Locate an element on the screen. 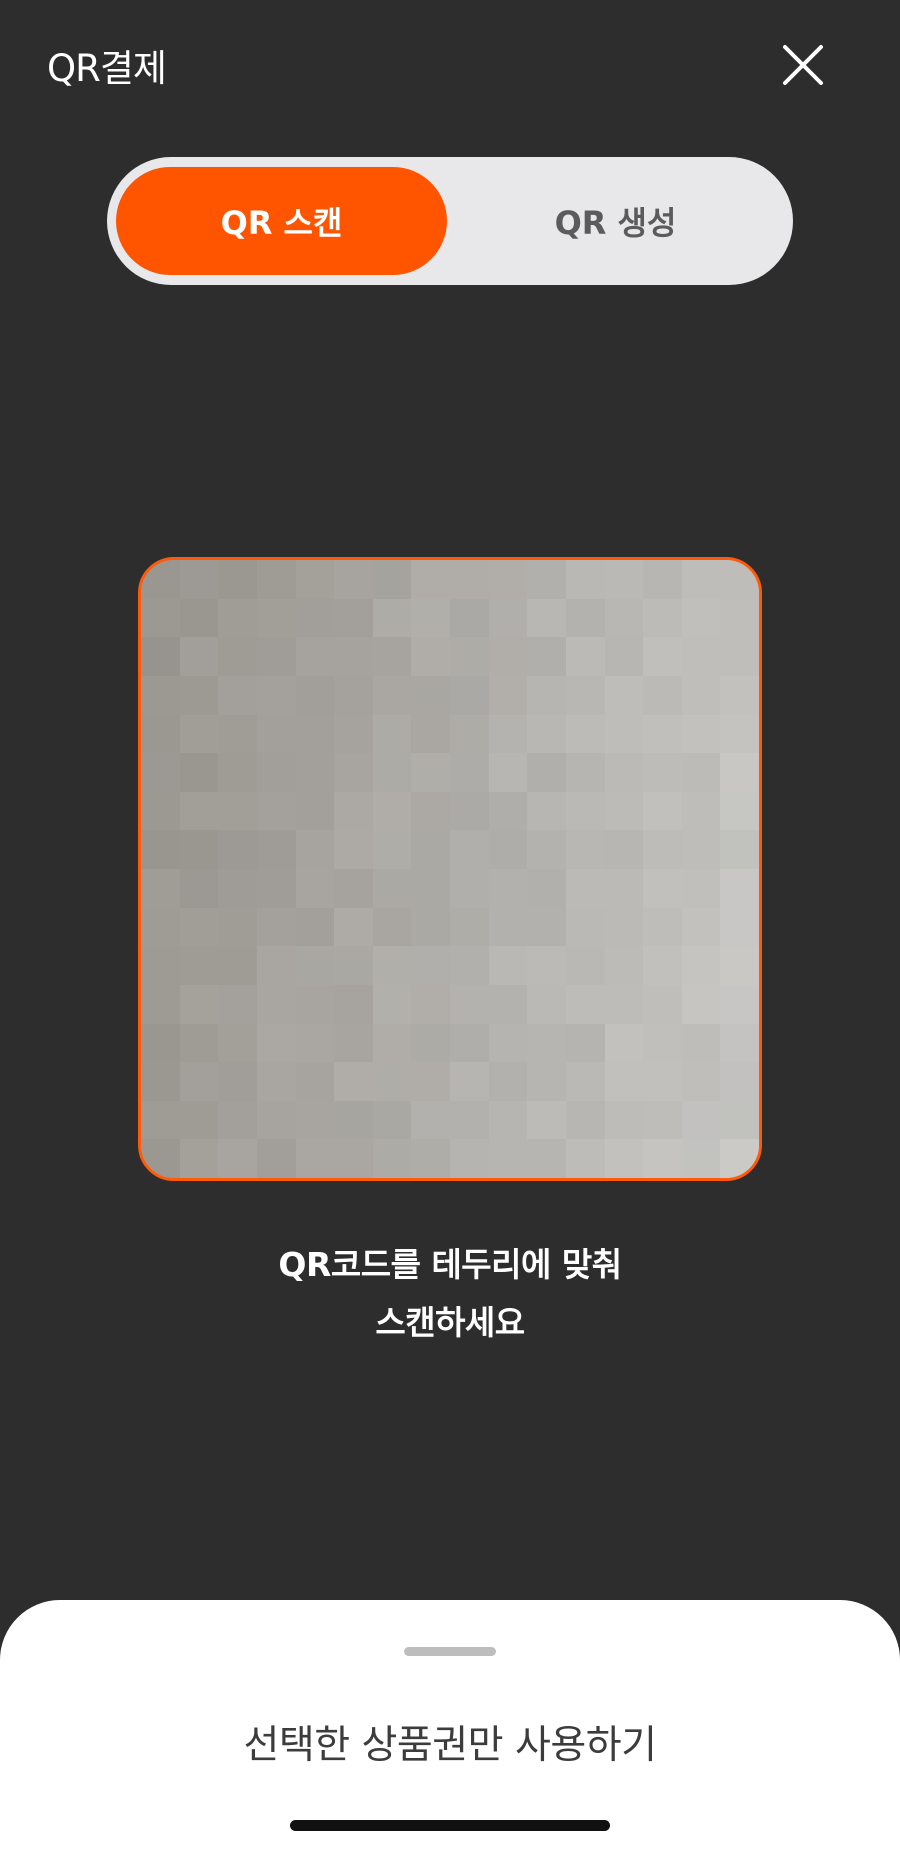 This screenshot has width=900, height=1849. sheet-drag-handle is located at coordinates (450, 1651).